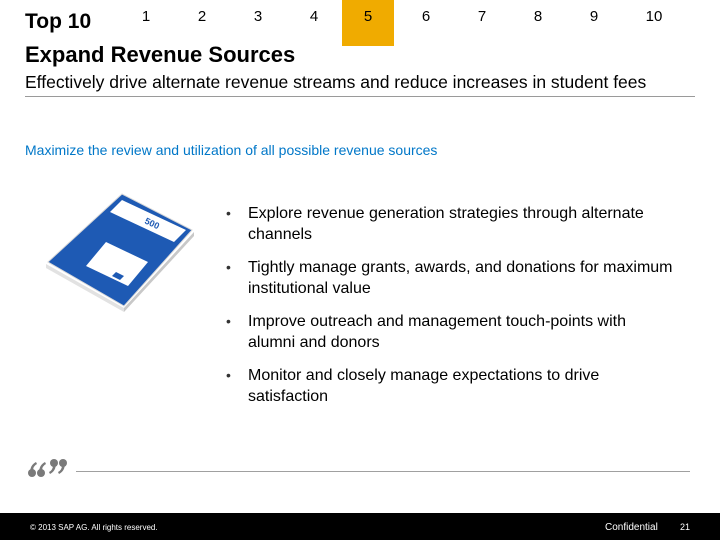 This screenshot has height=540, width=720. I want to click on nav-item-3: 3, so click(258, 23).